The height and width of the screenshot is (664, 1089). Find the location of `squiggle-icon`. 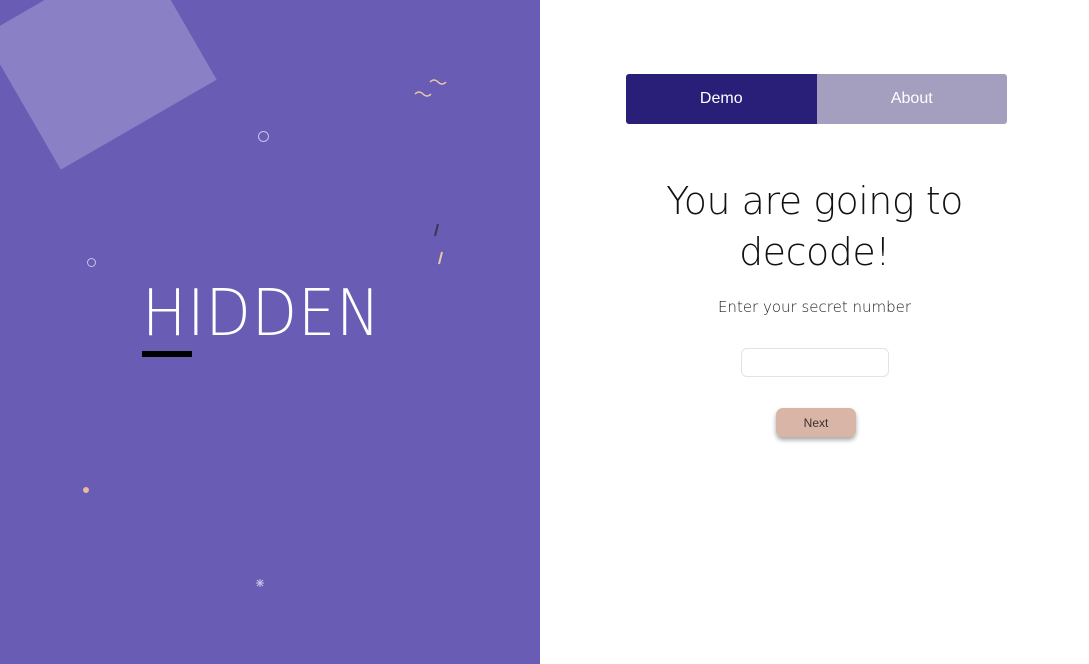

squiggle-icon is located at coordinates (430, 88).